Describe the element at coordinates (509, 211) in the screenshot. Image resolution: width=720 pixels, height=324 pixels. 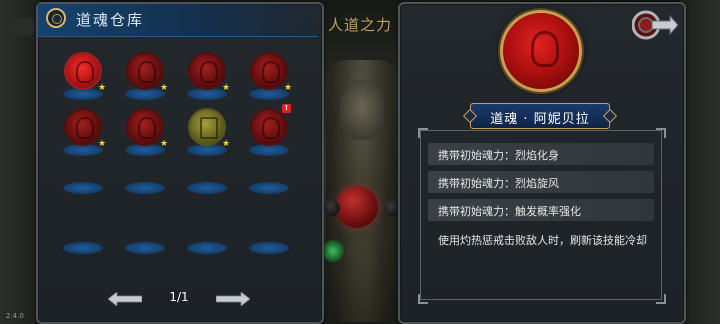
I see `ability-text: 携带初始魂力：触发概率强化` at that location.